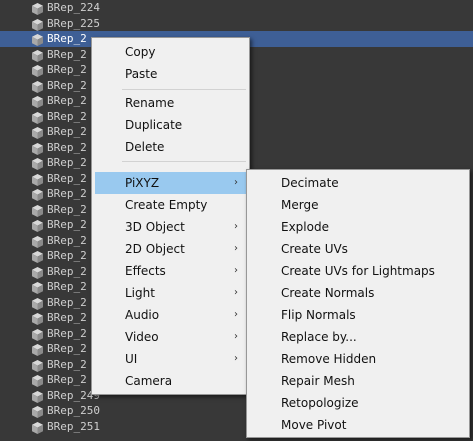 This screenshot has height=441, width=473. Describe the element at coordinates (170, 359) in the screenshot. I see `menu-item-ui: UI ›` at that location.